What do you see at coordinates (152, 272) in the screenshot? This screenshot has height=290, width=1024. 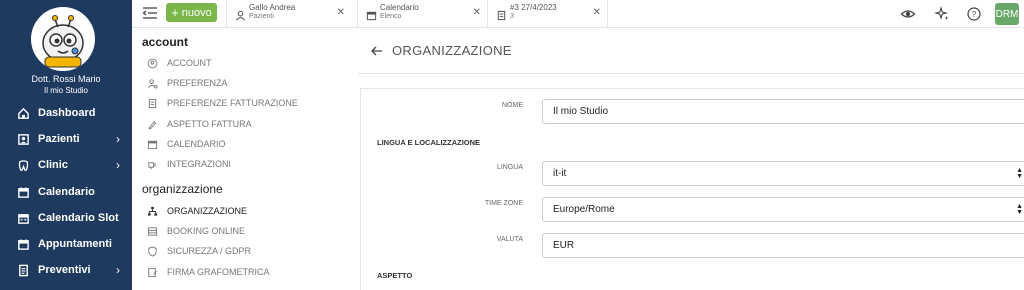 I see `signature-icon` at bounding box center [152, 272].